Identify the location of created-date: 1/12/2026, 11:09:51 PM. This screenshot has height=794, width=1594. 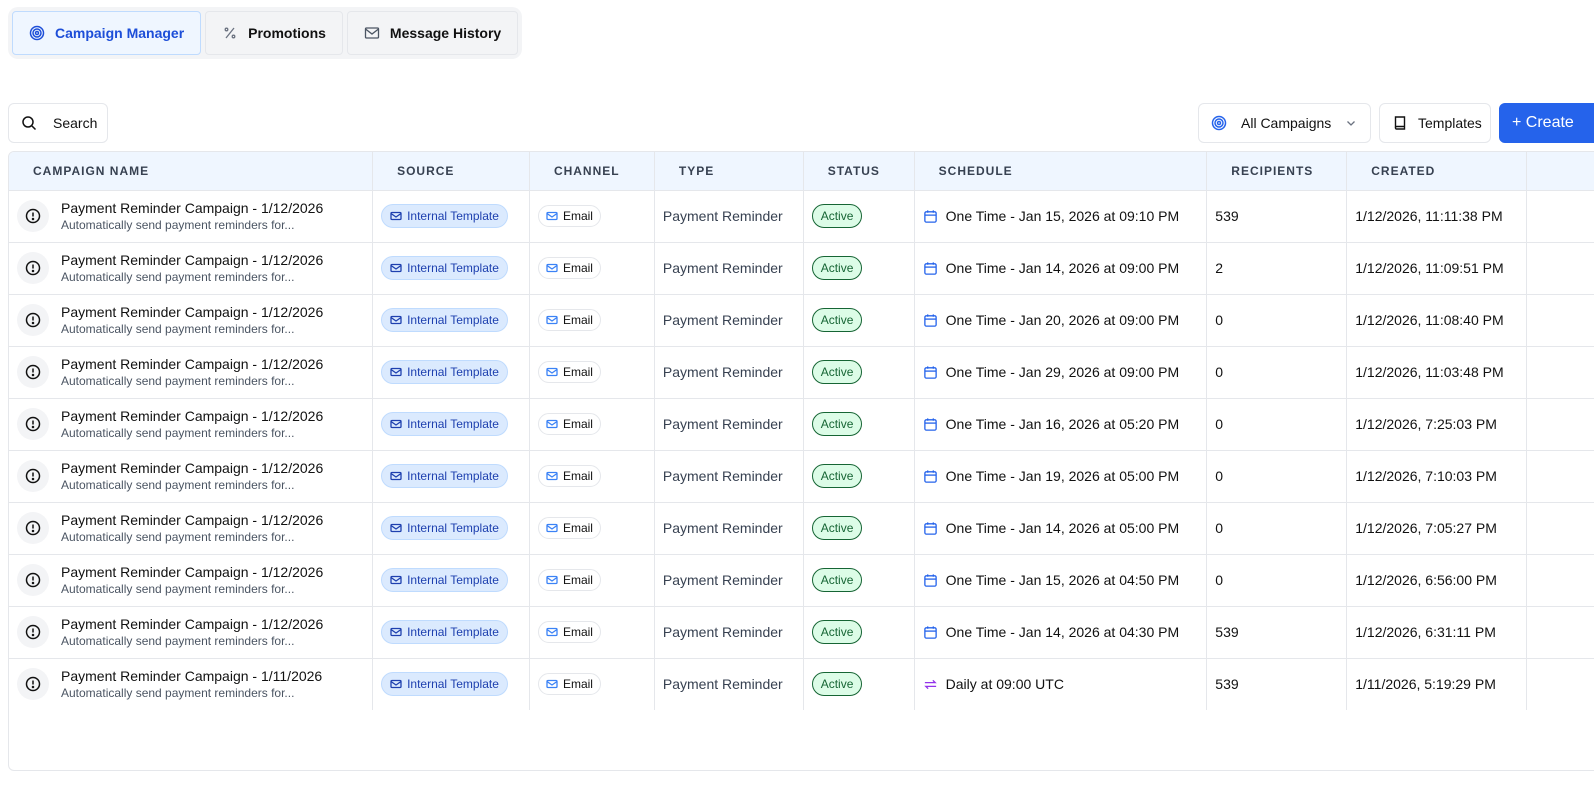
(1437, 268).